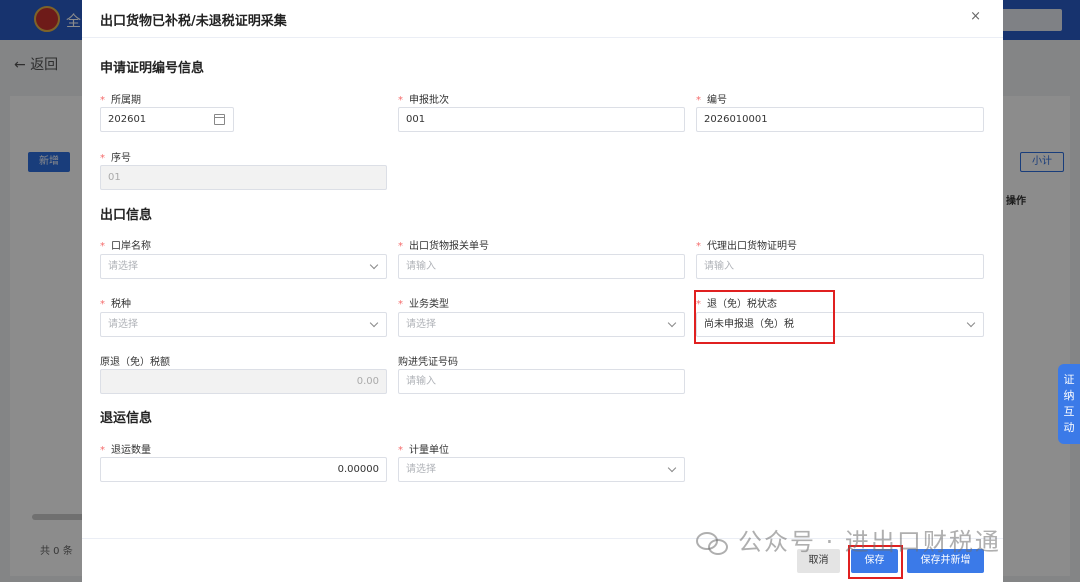 The image size is (1080, 582). Describe the element at coordinates (126, 418) in the screenshot. I see `section-return-info: 退运信息` at that location.